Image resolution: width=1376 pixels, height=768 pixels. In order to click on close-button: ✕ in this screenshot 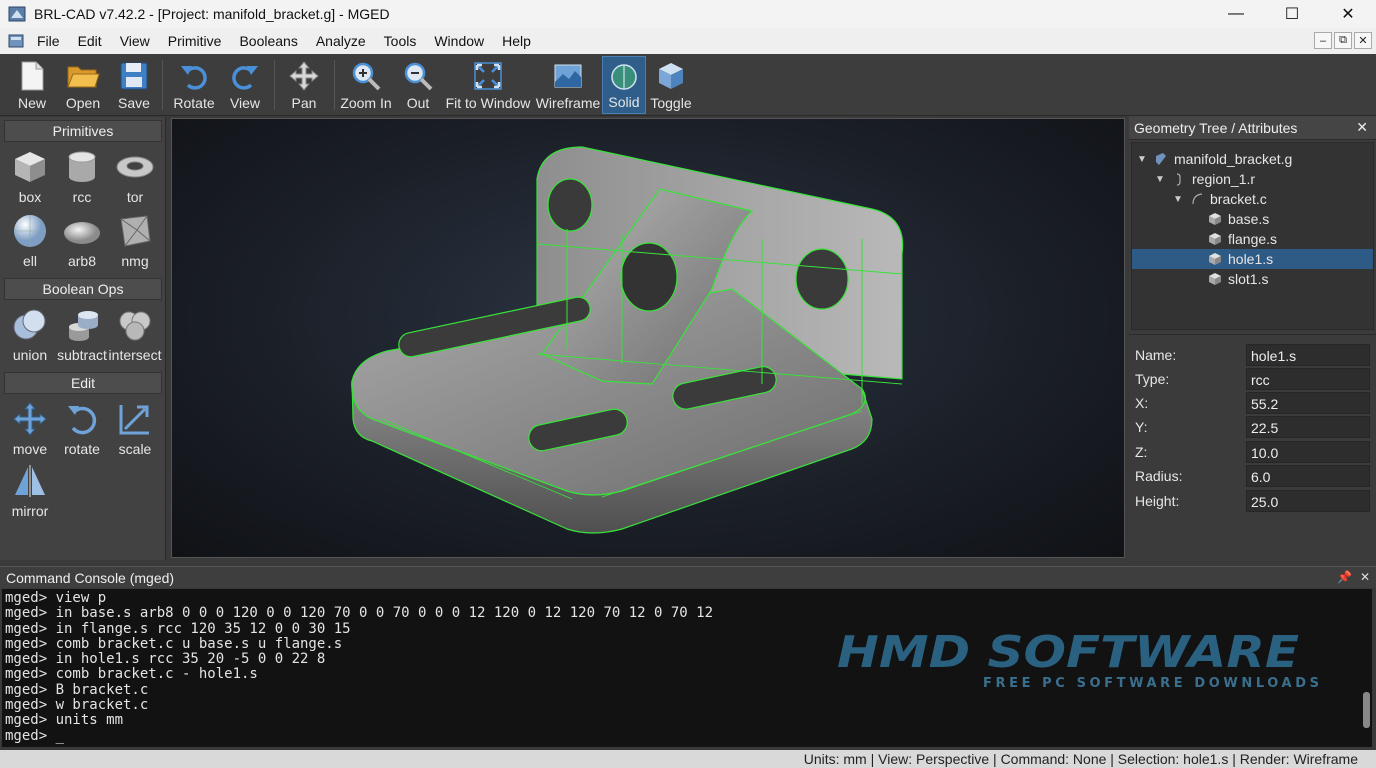, I will do `click(1348, 14)`.